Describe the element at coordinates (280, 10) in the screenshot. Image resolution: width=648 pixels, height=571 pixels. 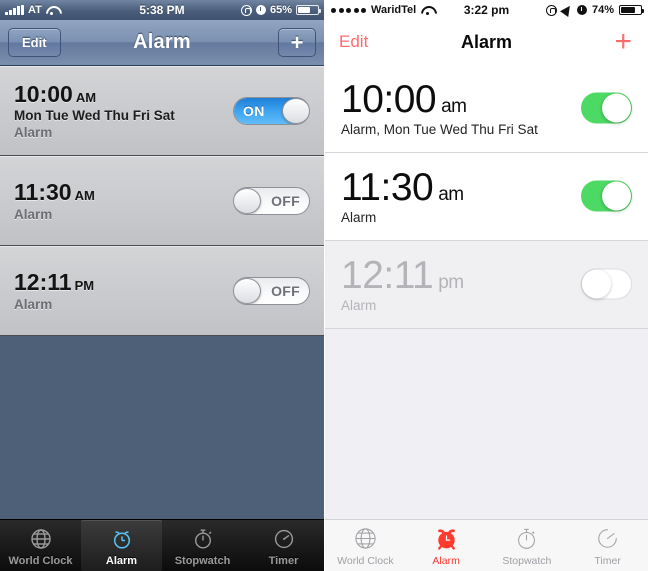
I see `battery-percent: 65%` at that location.